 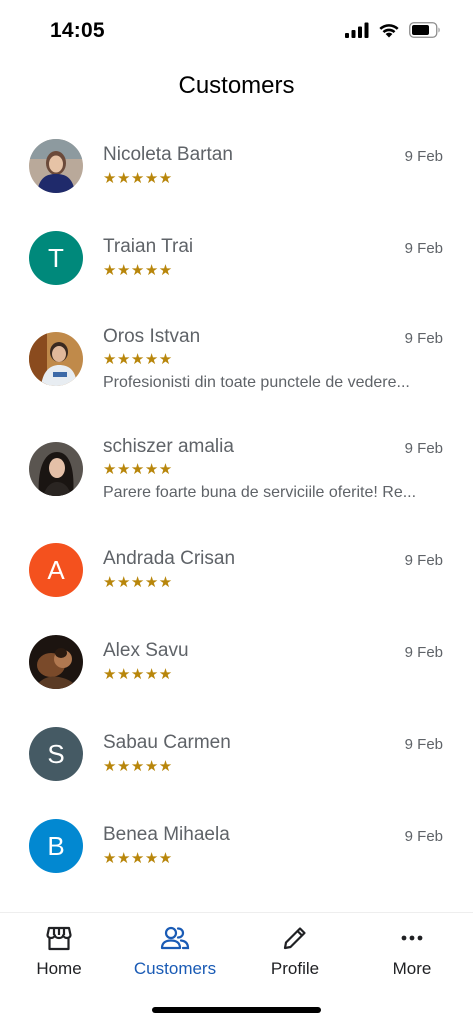 I want to click on nav-item-home: Home, so click(x=59, y=951).